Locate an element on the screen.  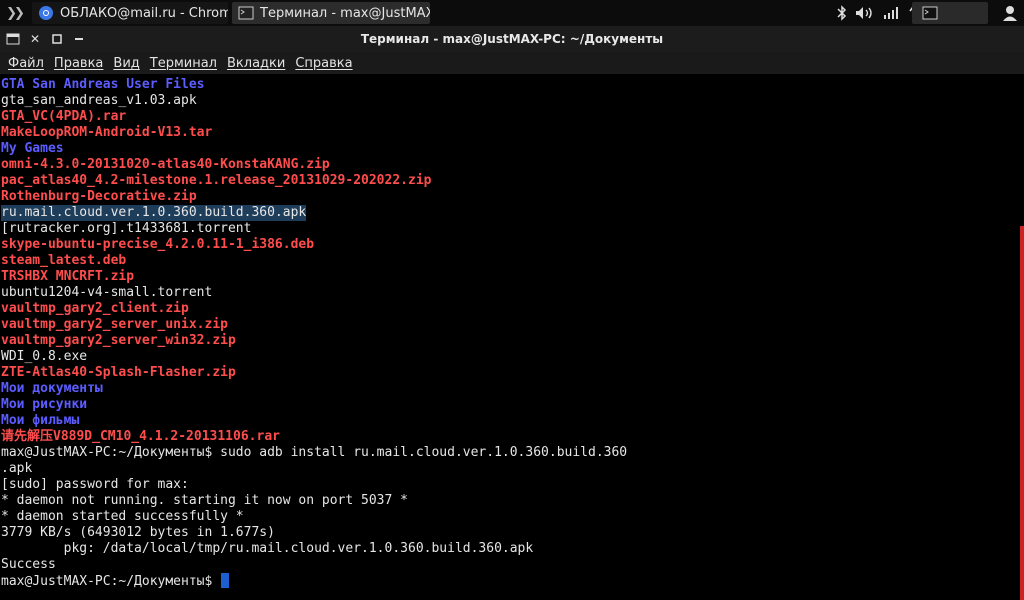
menu-help: Справка is located at coordinates (323, 63).